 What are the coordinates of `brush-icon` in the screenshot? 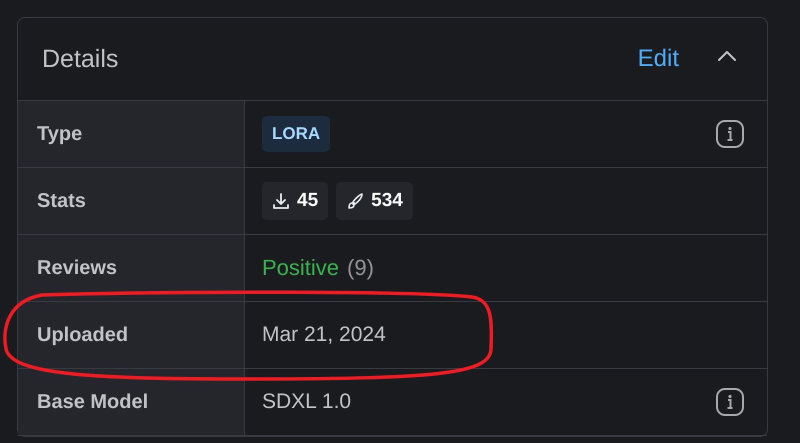 It's located at (355, 201).